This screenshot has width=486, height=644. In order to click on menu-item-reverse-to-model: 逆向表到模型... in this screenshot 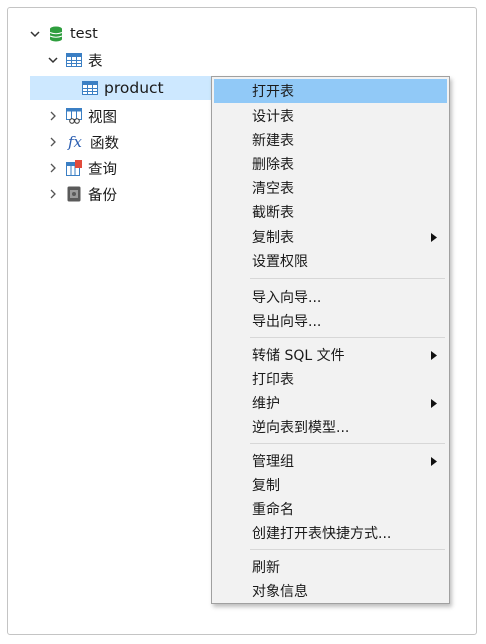, I will do `click(330, 427)`.